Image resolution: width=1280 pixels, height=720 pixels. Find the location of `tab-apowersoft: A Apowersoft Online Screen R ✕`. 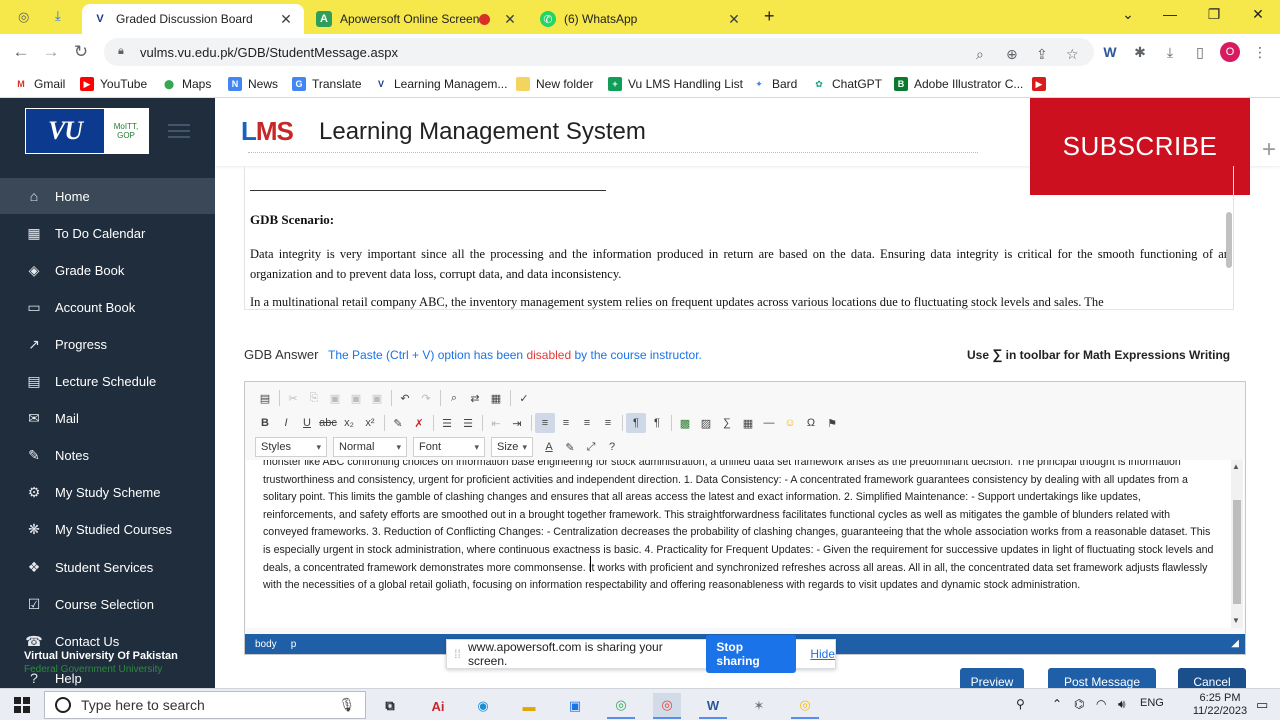

tab-apowersoft: A Apowersoft Online Screen R ✕ is located at coordinates (417, 19).